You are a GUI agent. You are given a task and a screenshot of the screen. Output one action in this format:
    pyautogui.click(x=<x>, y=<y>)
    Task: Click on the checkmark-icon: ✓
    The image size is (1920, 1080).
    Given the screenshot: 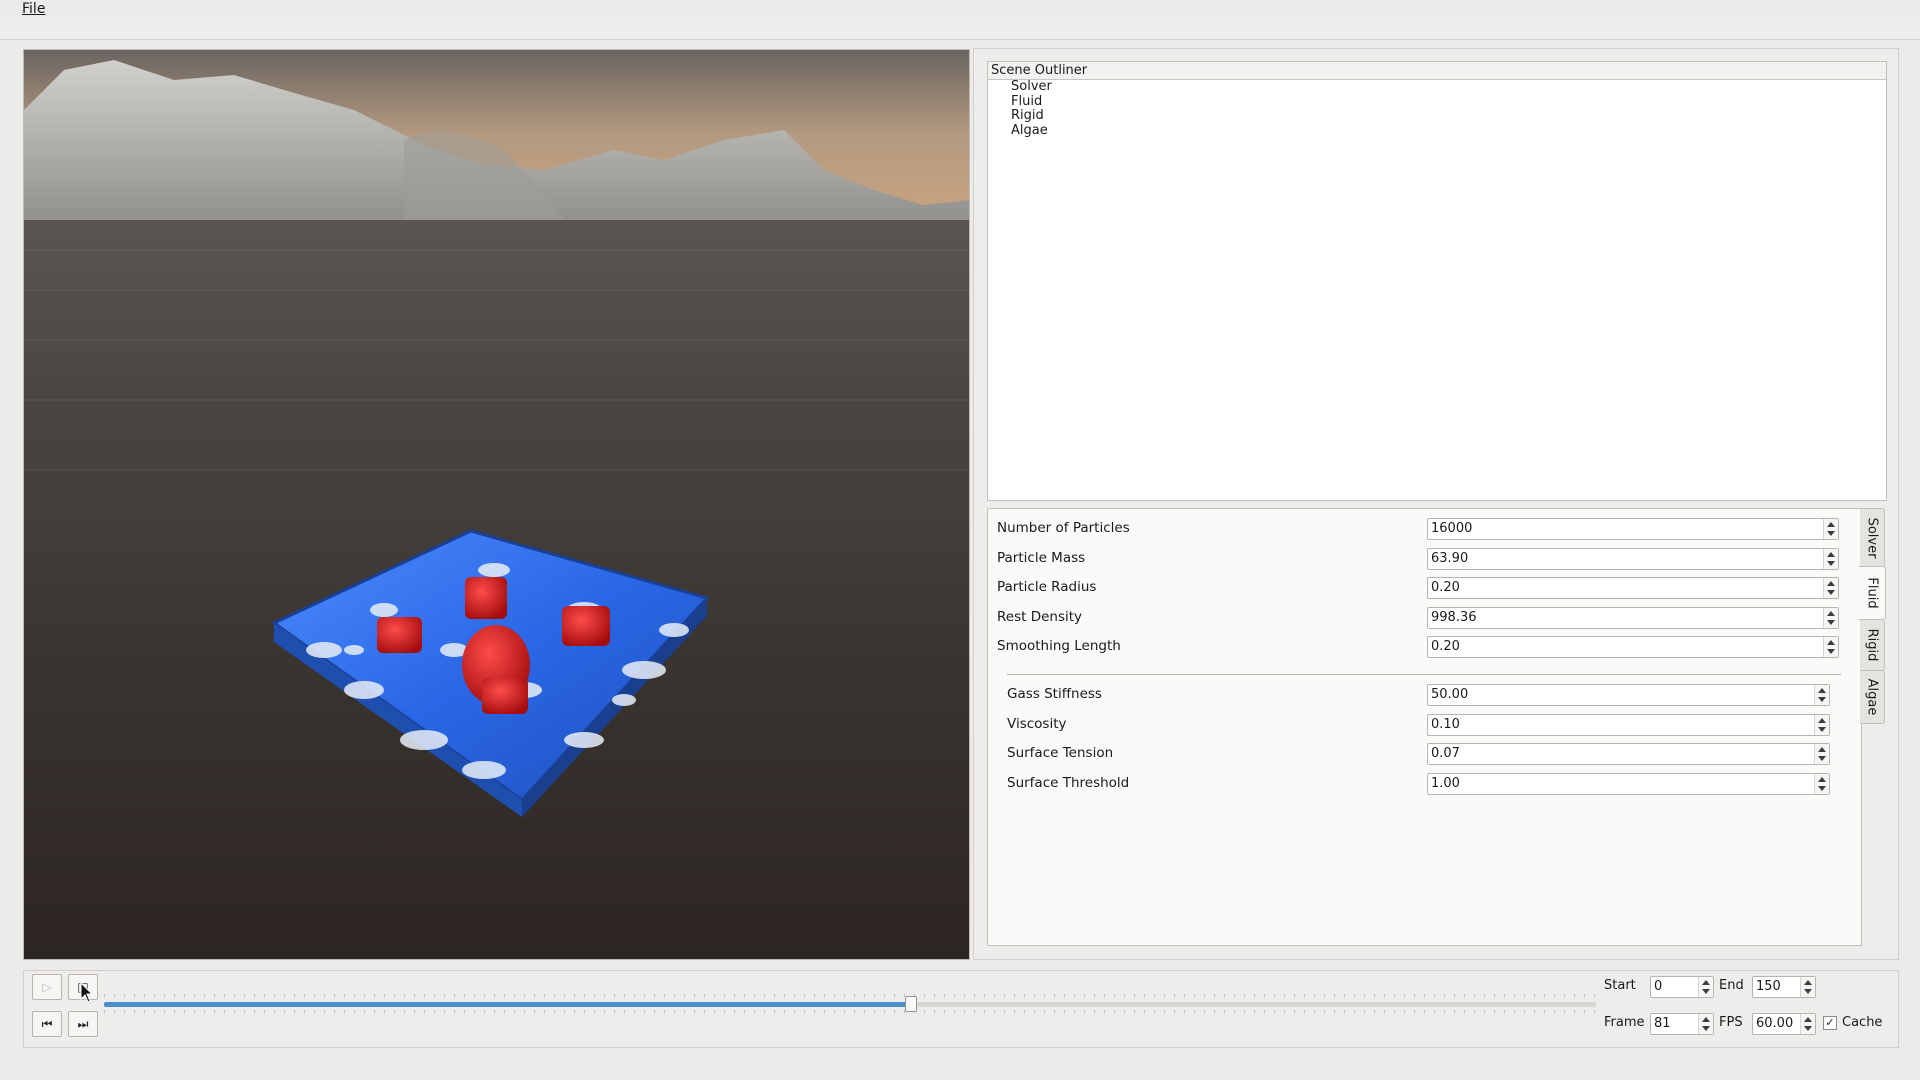 What is the action you would take?
    pyautogui.click(x=1830, y=1022)
    